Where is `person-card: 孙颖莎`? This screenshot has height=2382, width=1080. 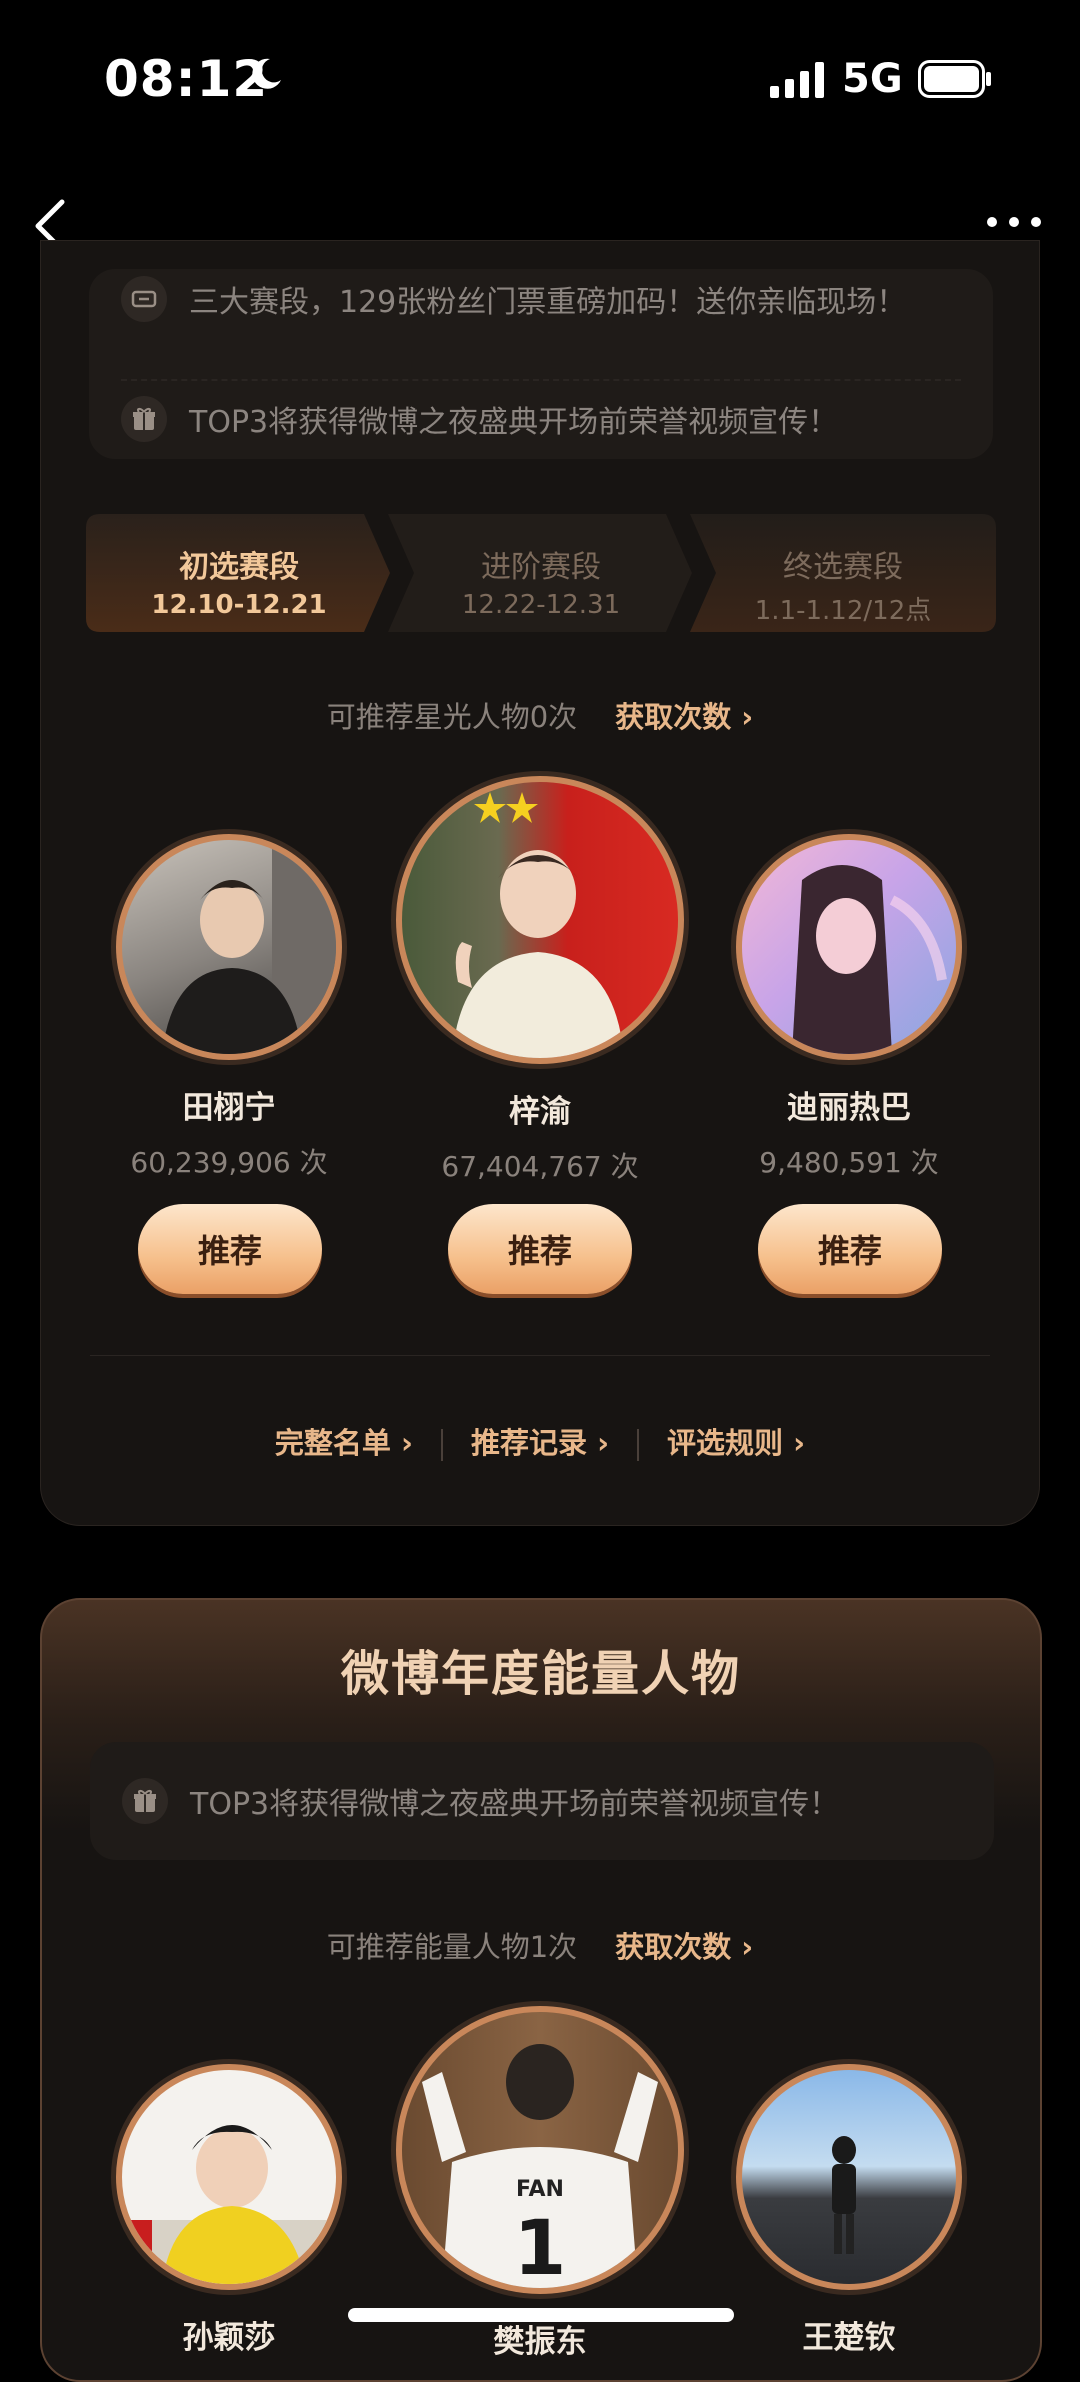
person-card: 孙颖莎 is located at coordinates (229, 2210).